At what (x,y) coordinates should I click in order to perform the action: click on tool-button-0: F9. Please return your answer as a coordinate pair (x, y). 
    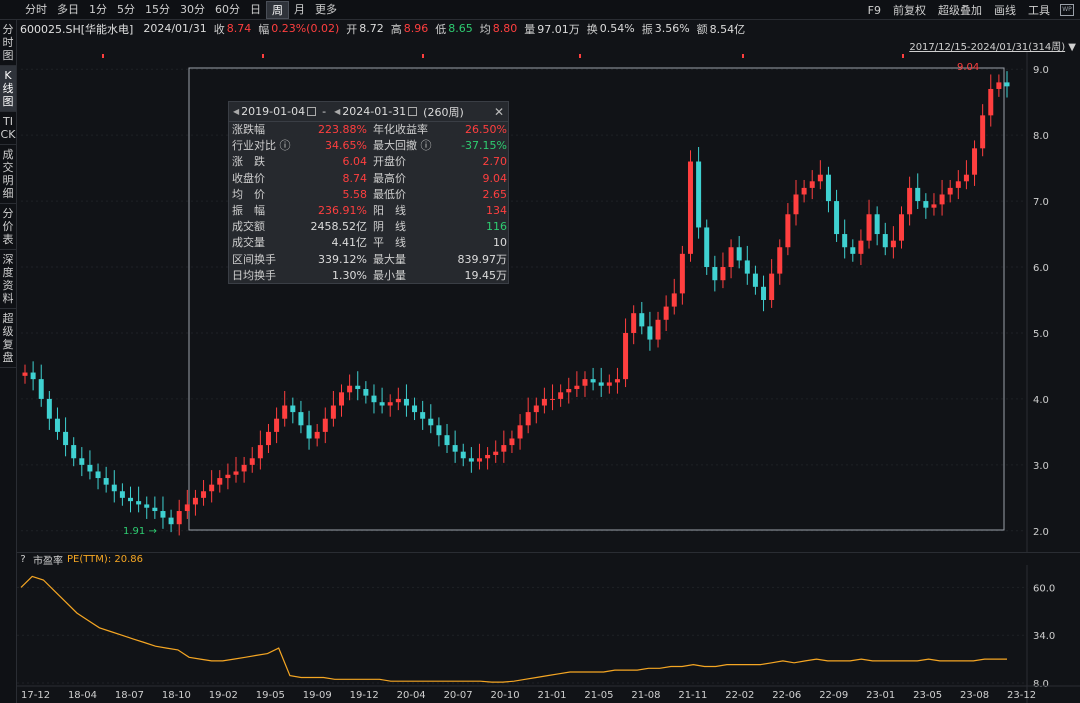
    Looking at the image, I should click on (874, 10).